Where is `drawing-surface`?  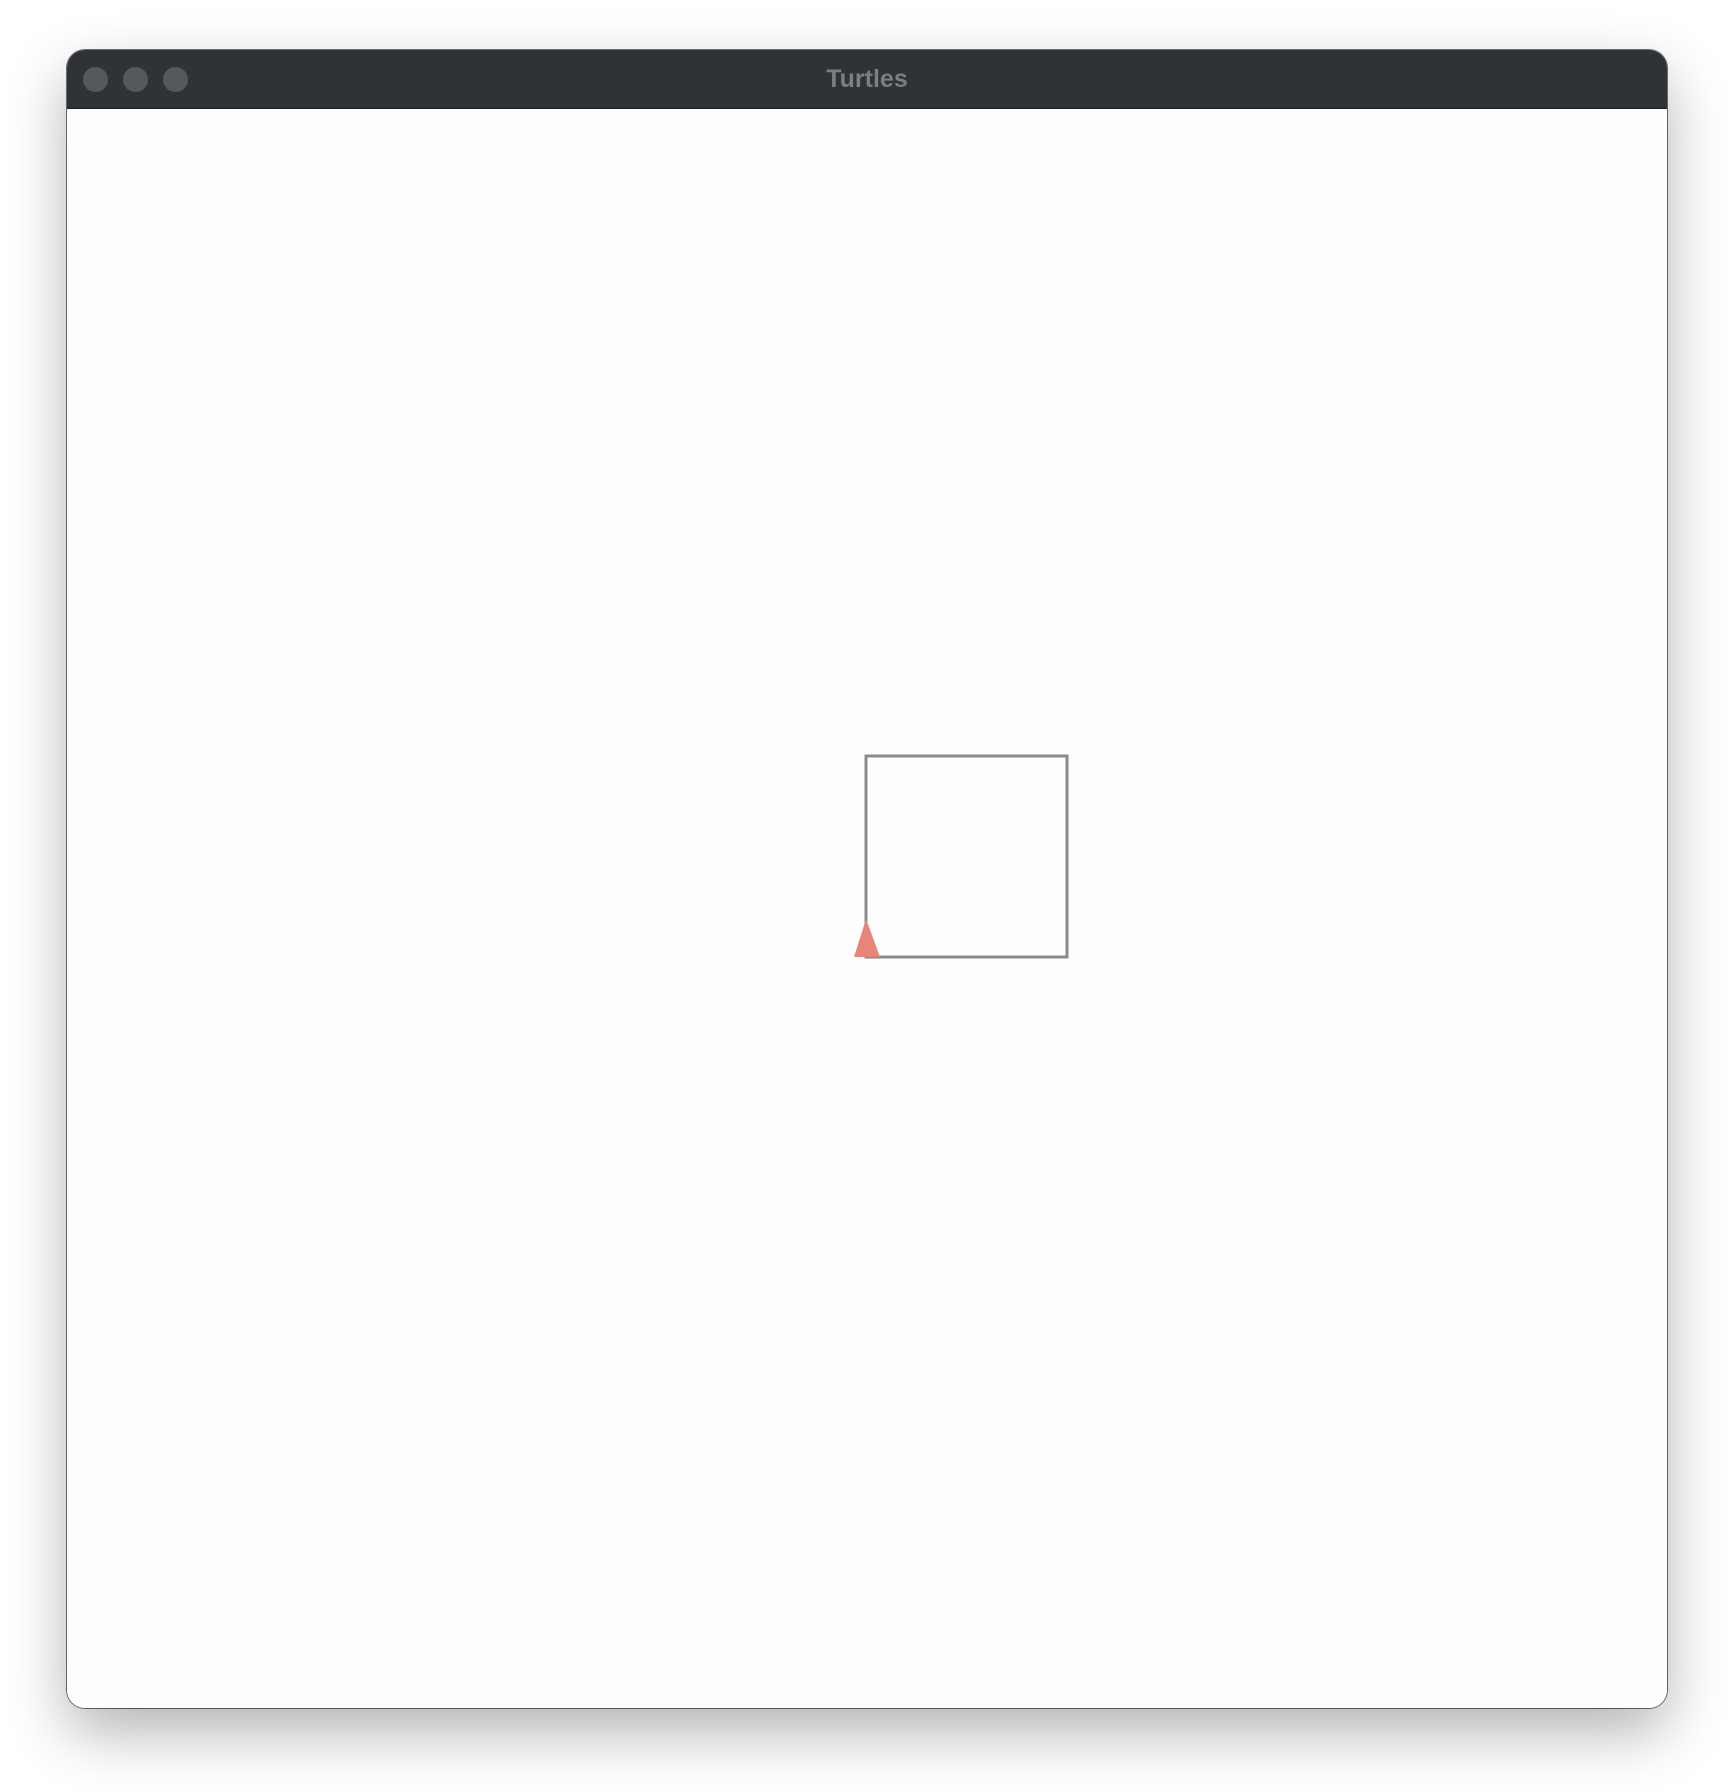 drawing-surface is located at coordinates (961, 856).